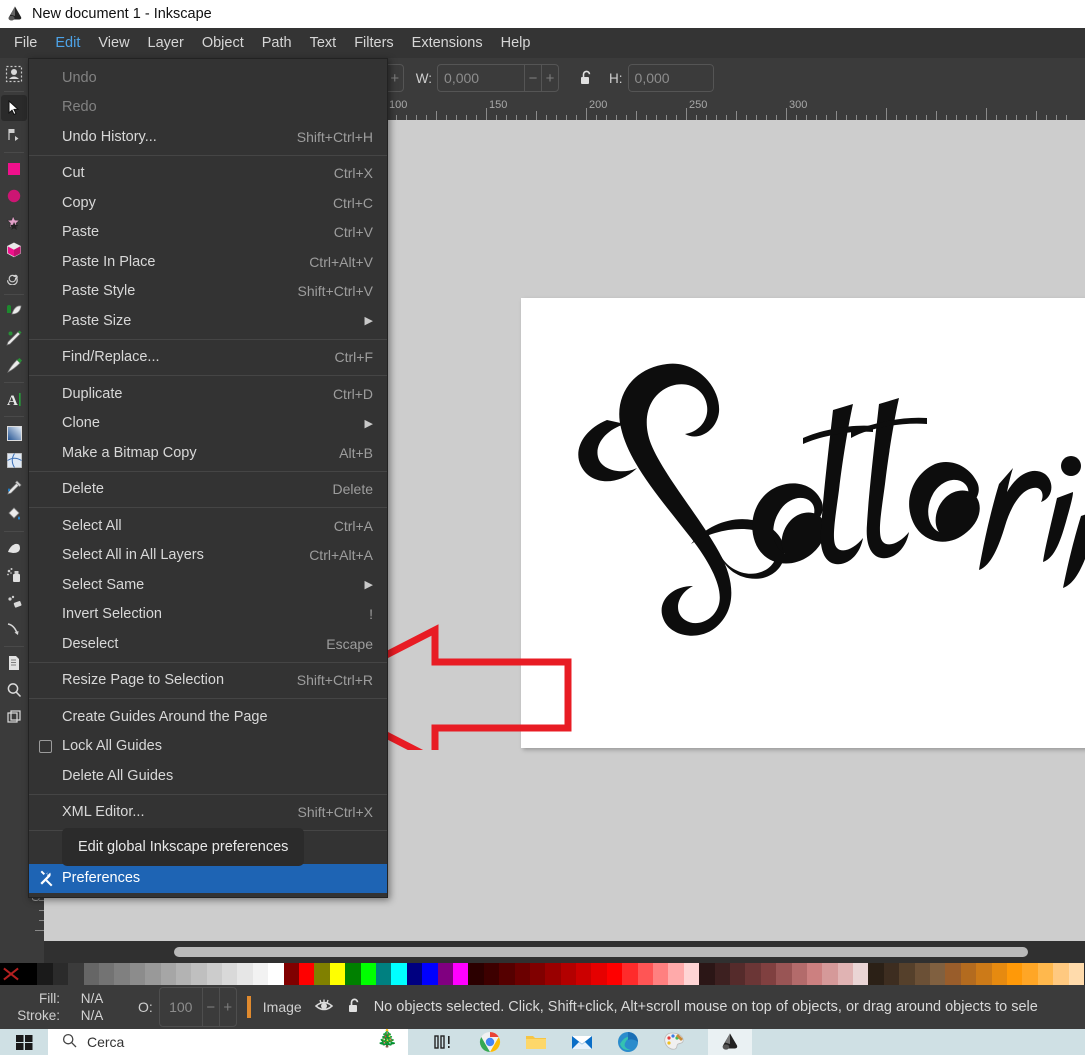  What do you see at coordinates (14, 135) in the screenshot?
I see `tool-node-editor-icon` at bounding box center [14, 135].